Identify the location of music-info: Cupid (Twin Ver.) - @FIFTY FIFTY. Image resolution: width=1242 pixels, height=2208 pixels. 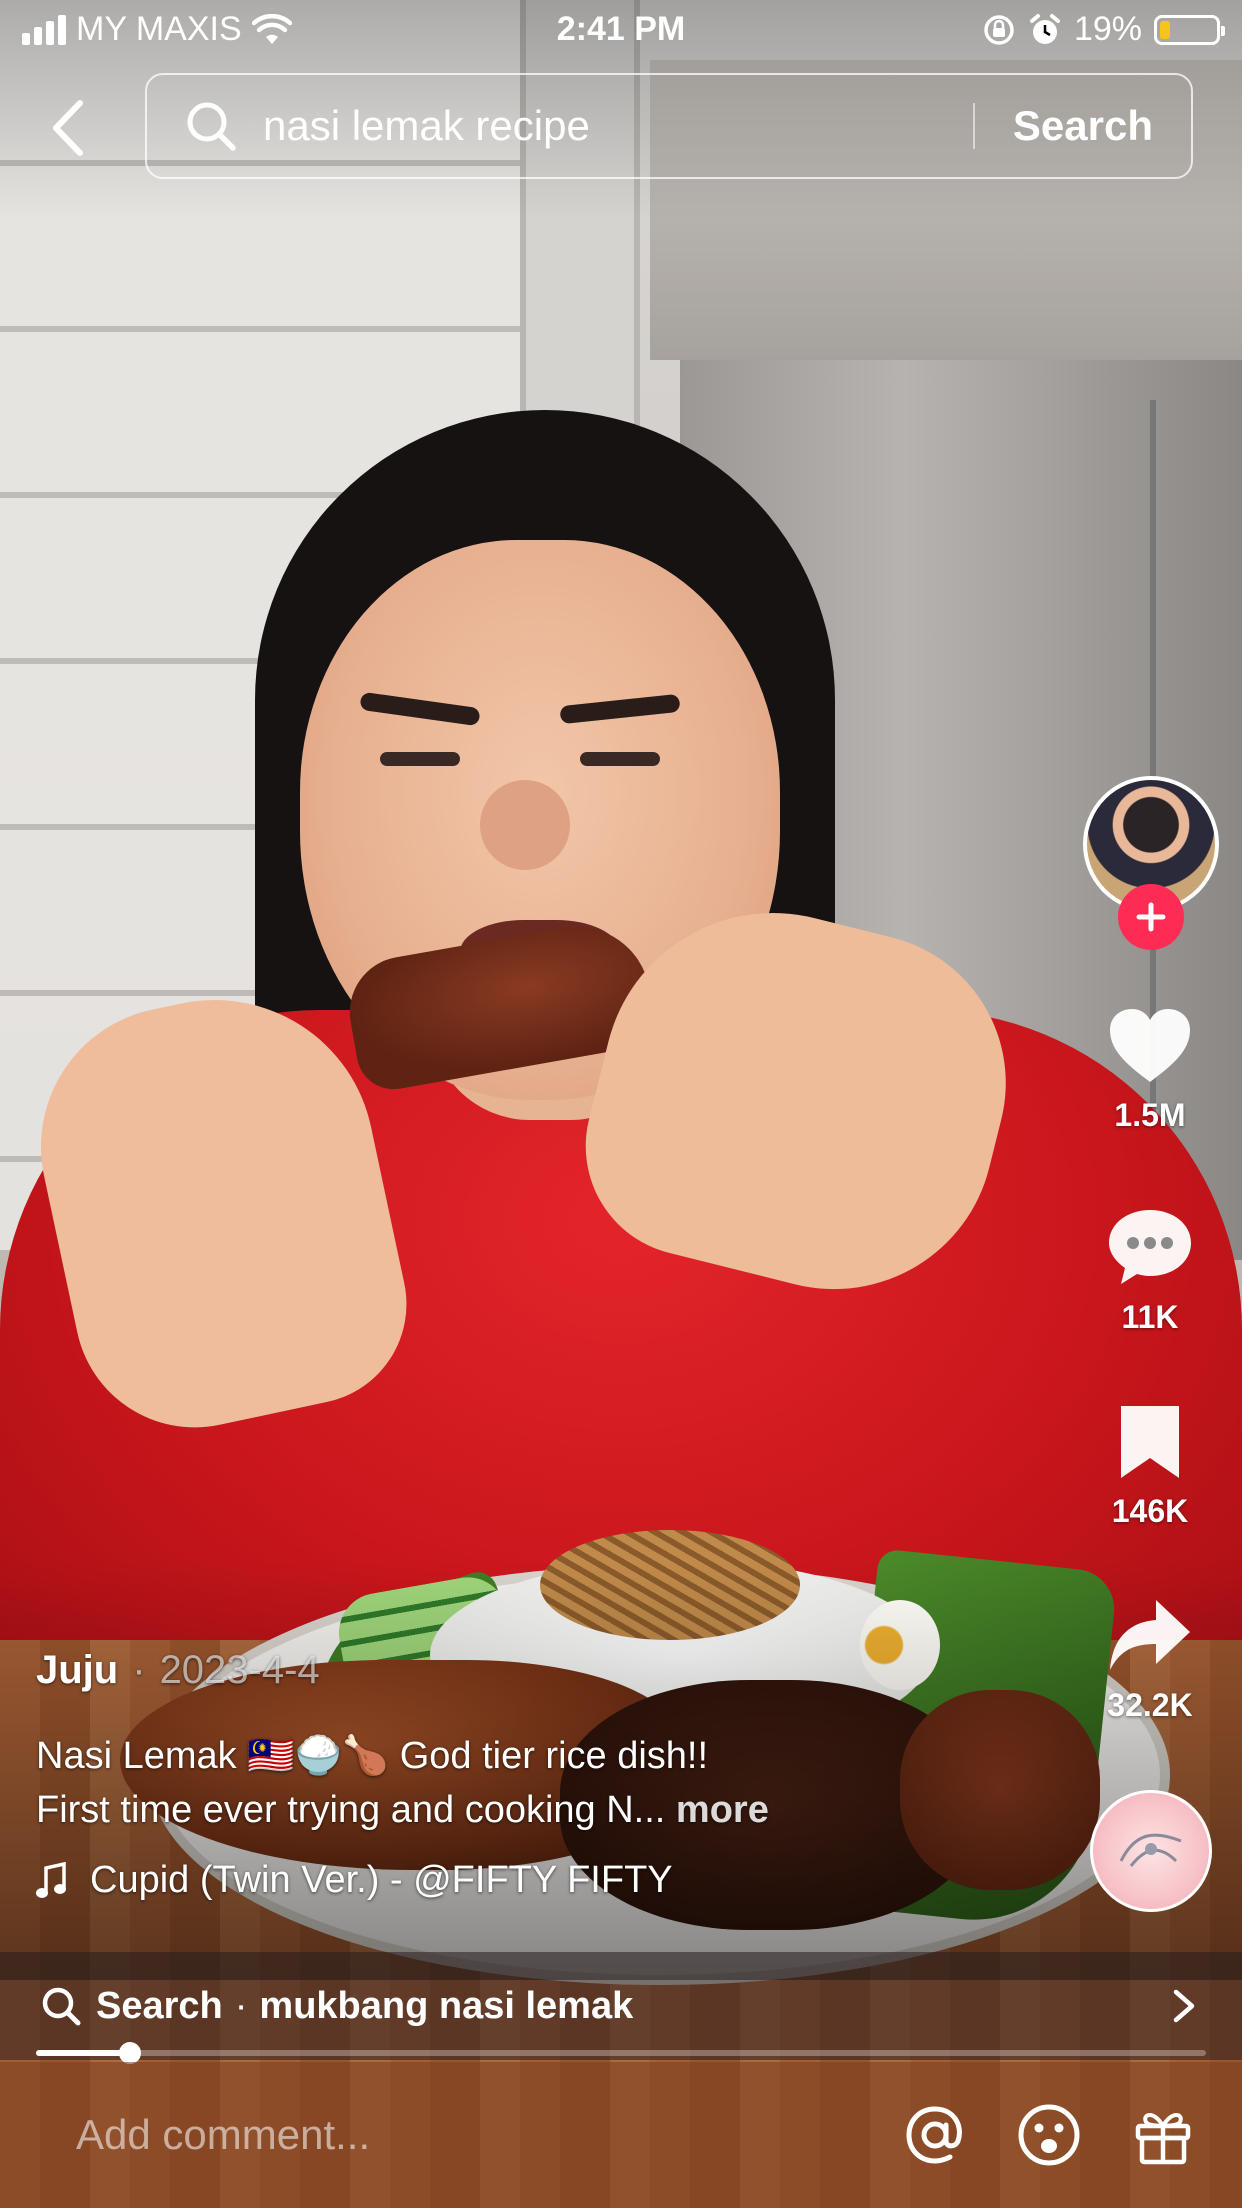
(536, 1880).